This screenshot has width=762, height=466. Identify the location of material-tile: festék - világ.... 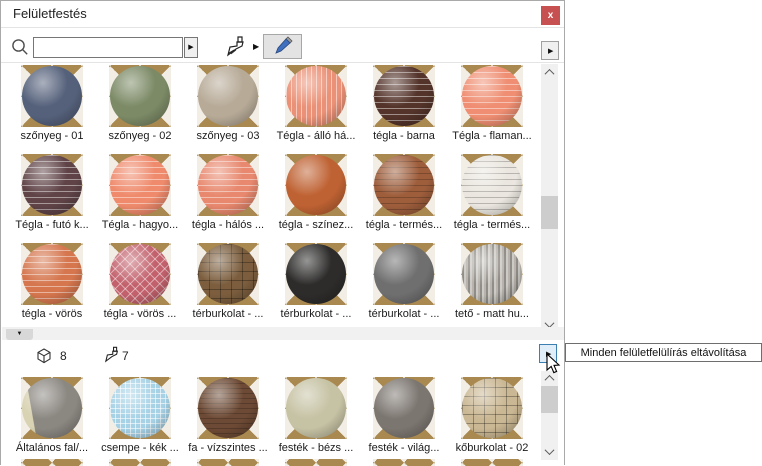
(404, 421).